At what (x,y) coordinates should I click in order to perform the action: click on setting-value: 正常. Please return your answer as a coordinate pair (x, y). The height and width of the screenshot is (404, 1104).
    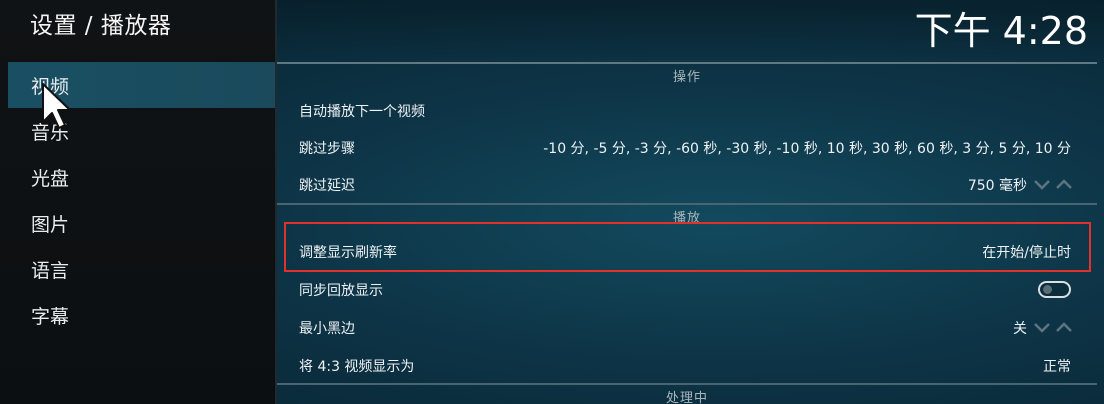
    Looking at the image, I should click on (1057, 366).